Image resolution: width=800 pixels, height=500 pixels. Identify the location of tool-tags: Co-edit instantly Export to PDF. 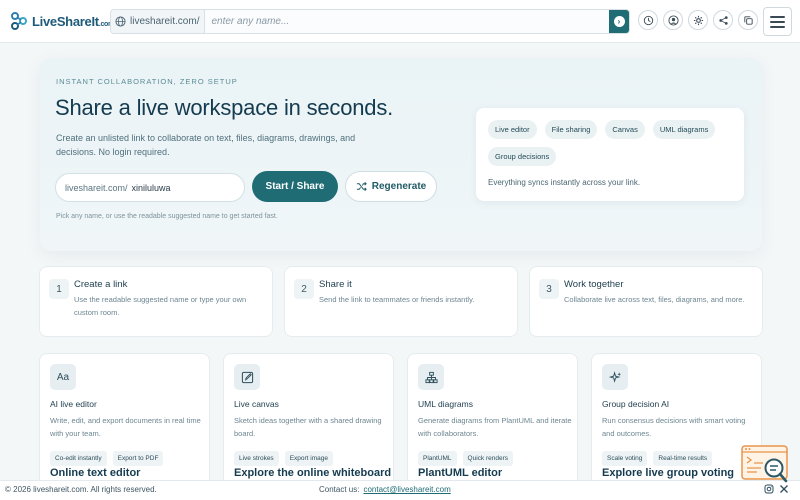
(107, 458).